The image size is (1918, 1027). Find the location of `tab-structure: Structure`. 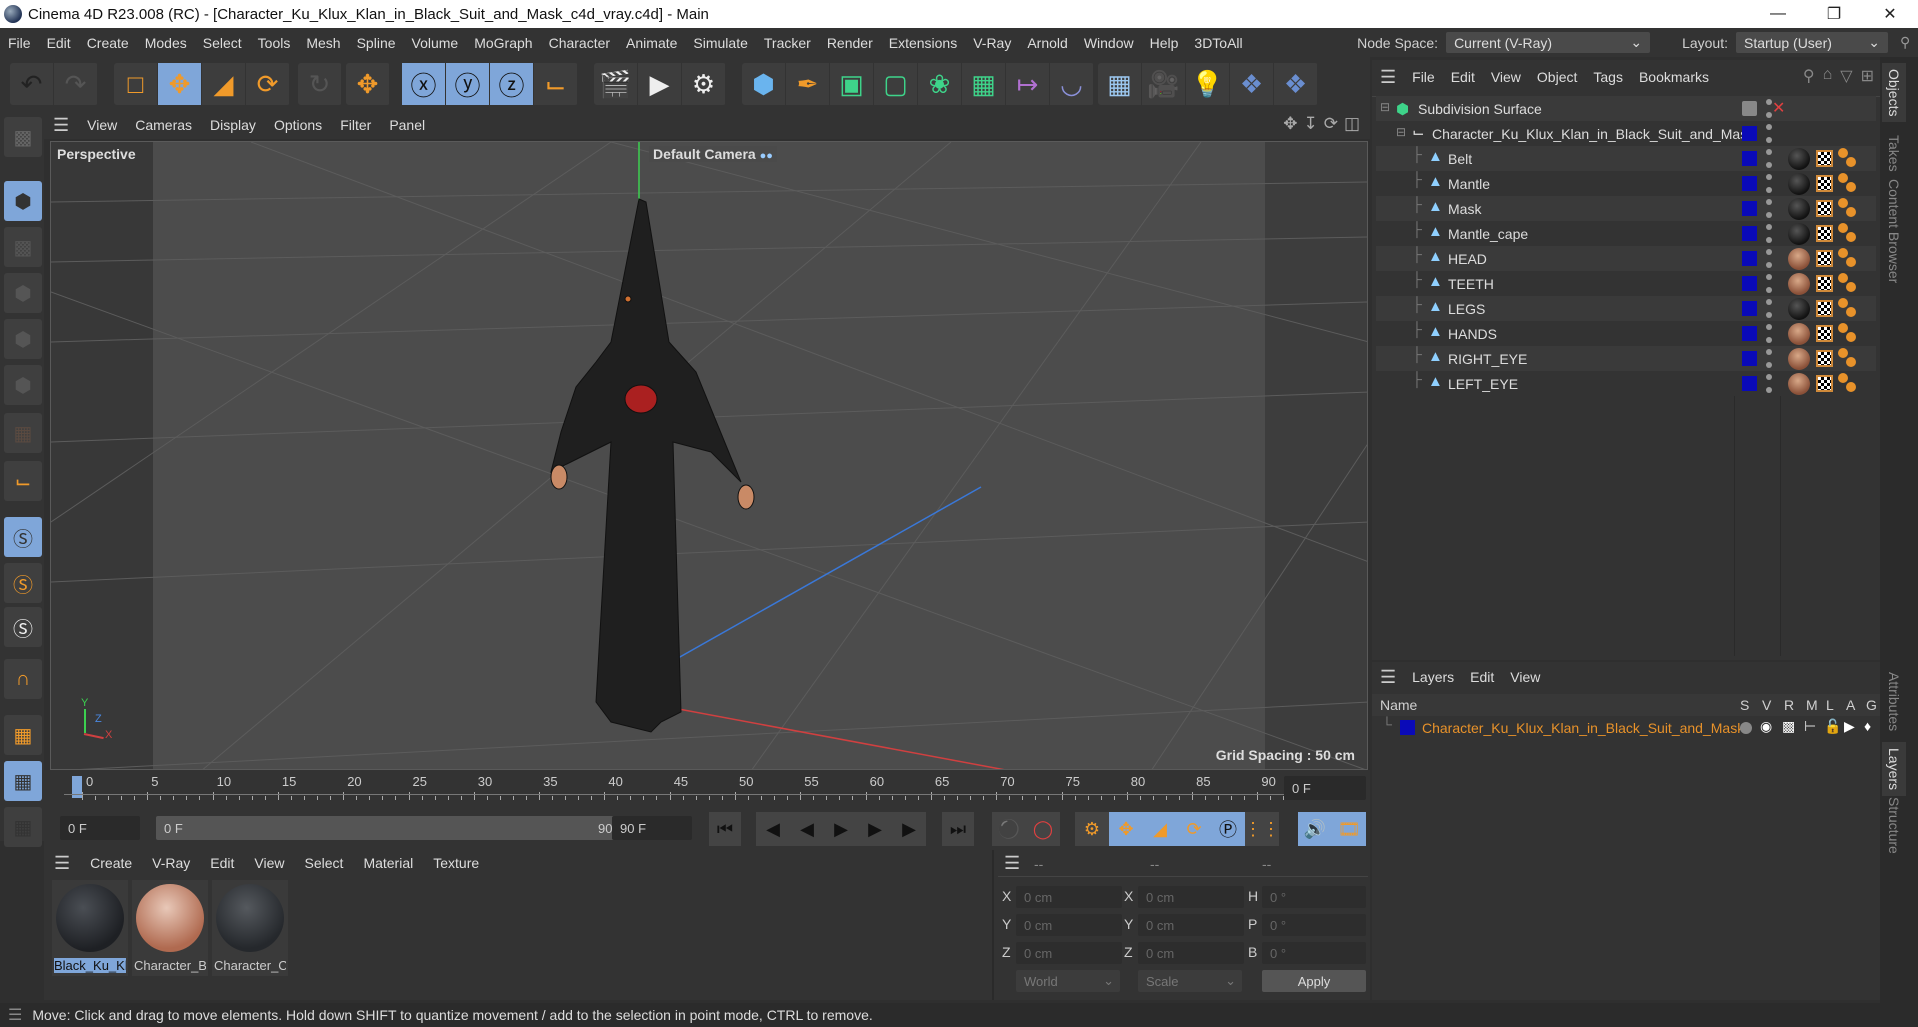

tab-structure: Structure is located at coordinates (1894, 825).